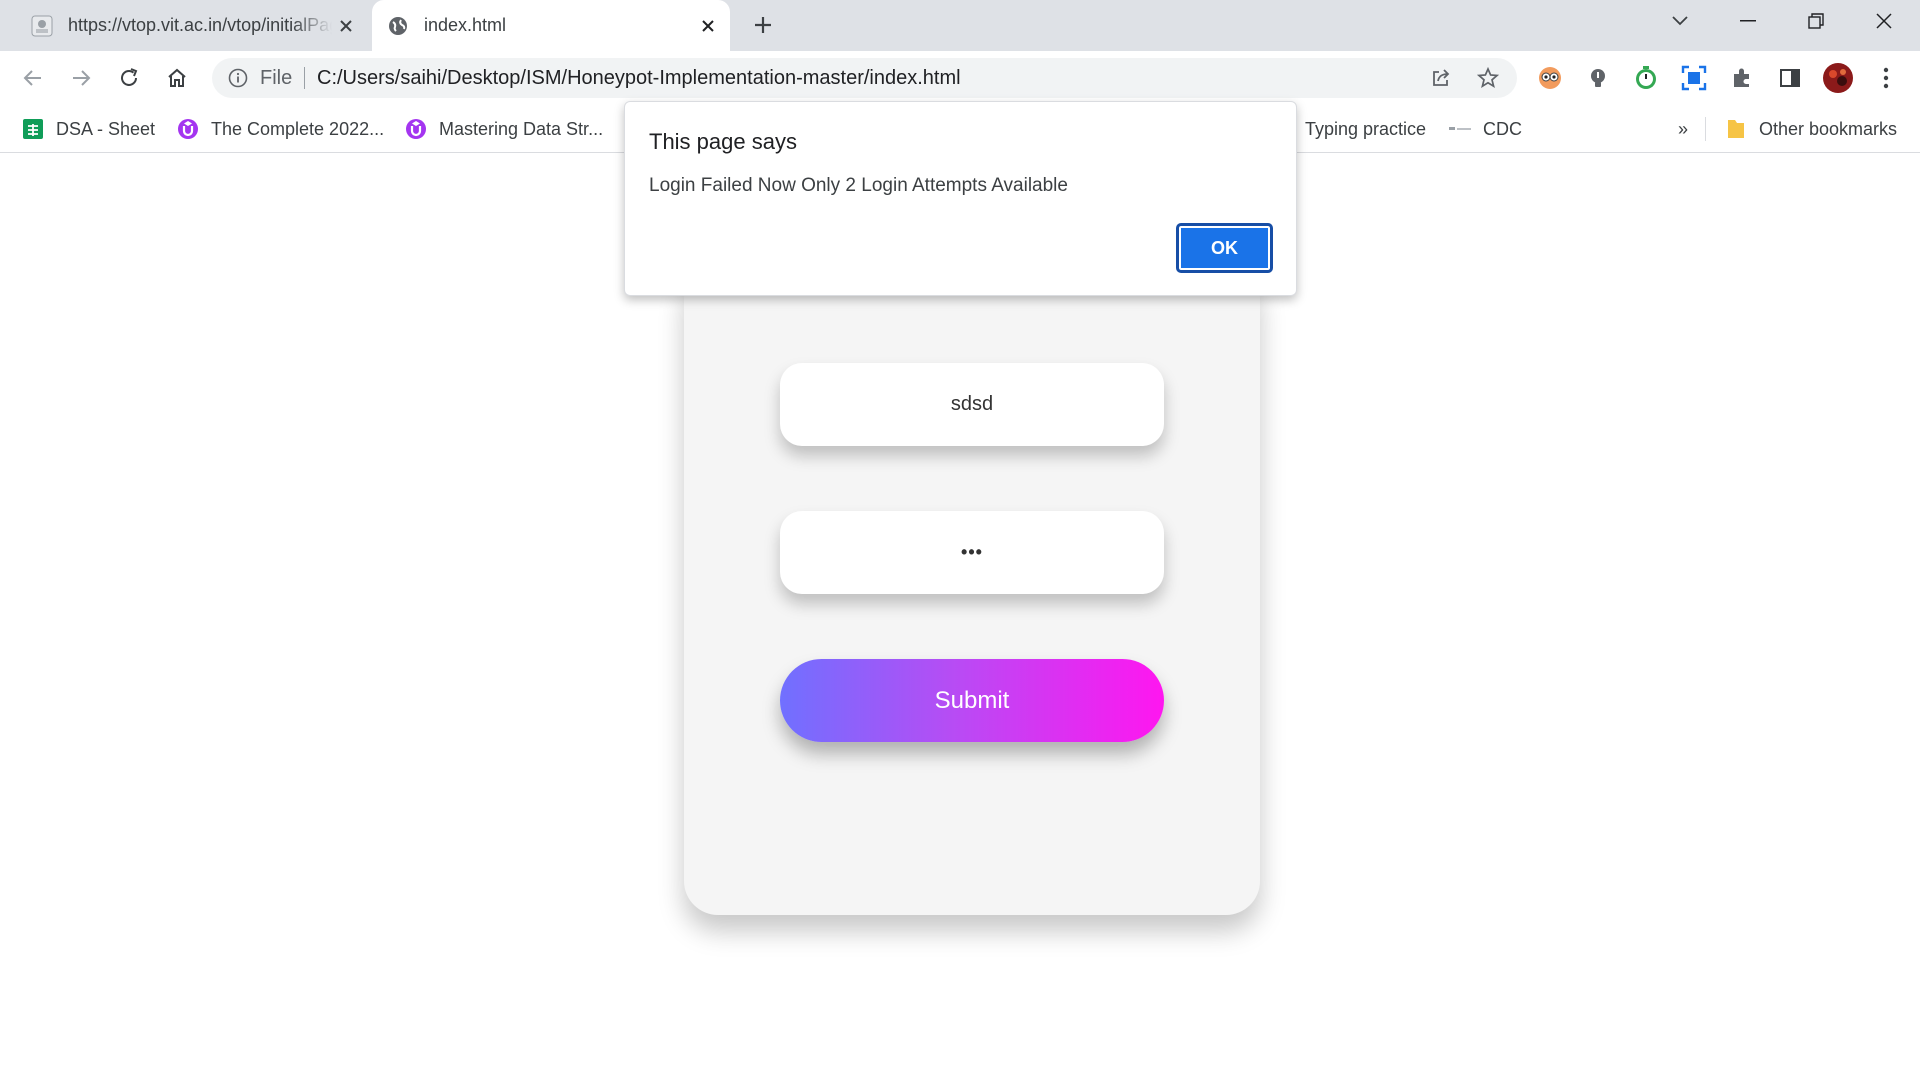 The image size is (1920, 1080). I want to click on bookmark-label: Other bookmarks, so click(1828, 128).